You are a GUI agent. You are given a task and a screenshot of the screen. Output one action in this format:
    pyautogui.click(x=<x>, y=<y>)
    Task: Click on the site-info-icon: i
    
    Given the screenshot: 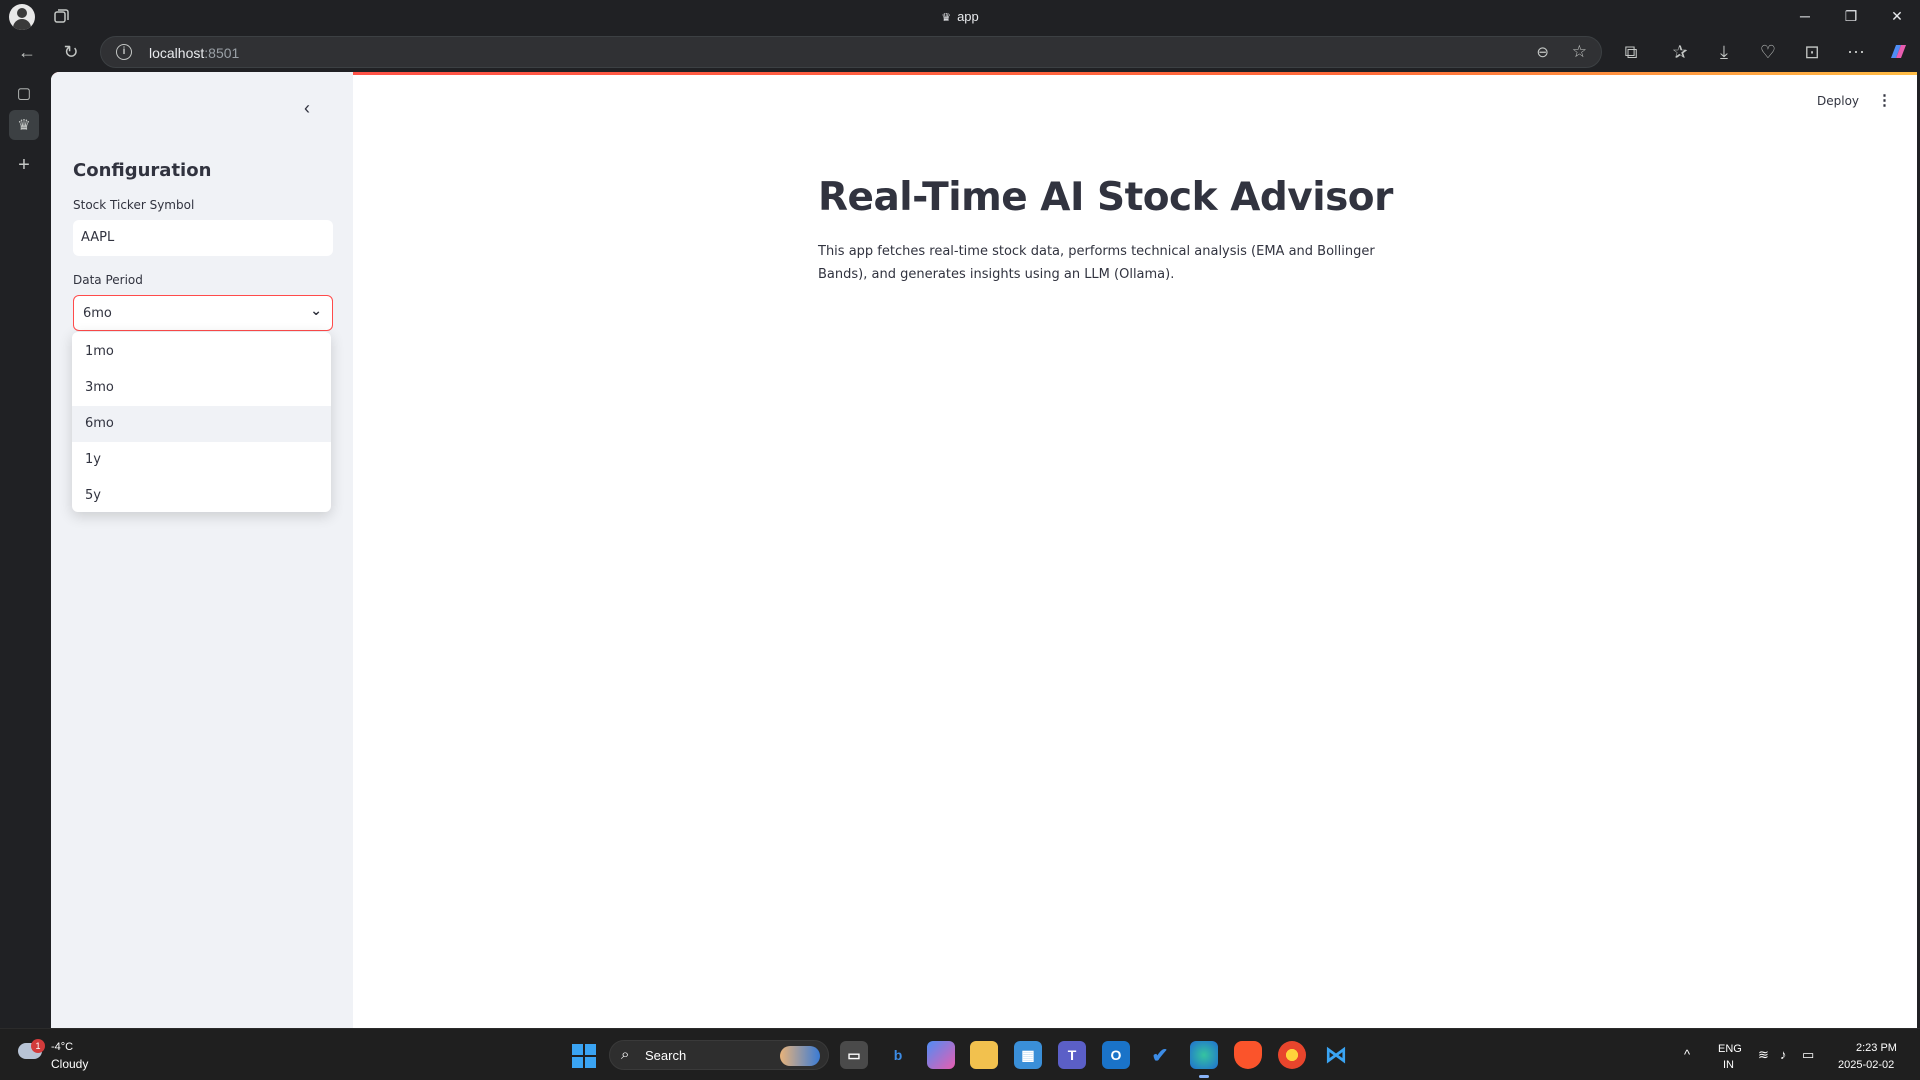 What is the action you would take?
    pyautogui.click(x=124, y=52)
    